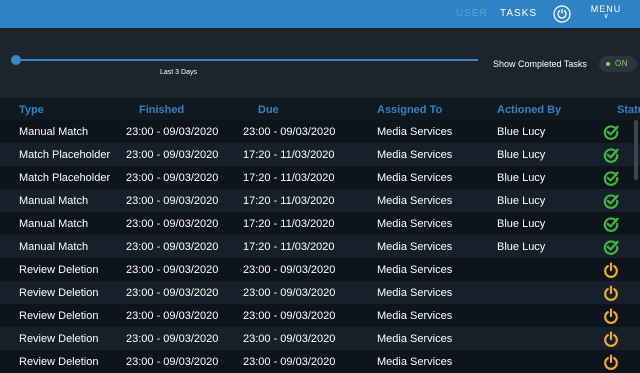 This screenshot has height=373, width=640. What do you see at coordinates (298, 109) in the screenshot?
I see `column-header-due: Due` at bounding box center [298, 109].